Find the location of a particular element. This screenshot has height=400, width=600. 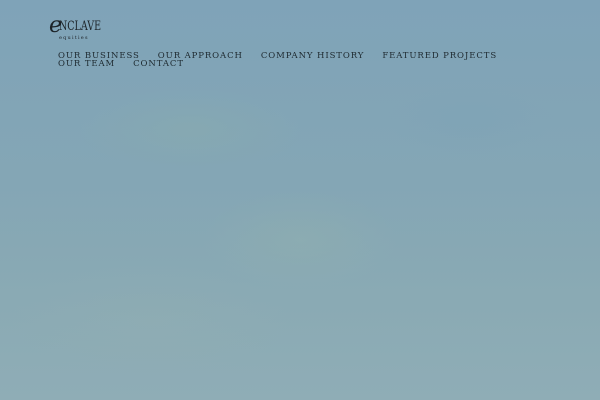

logo-tagline: equities is located at coordinates (74, 38).